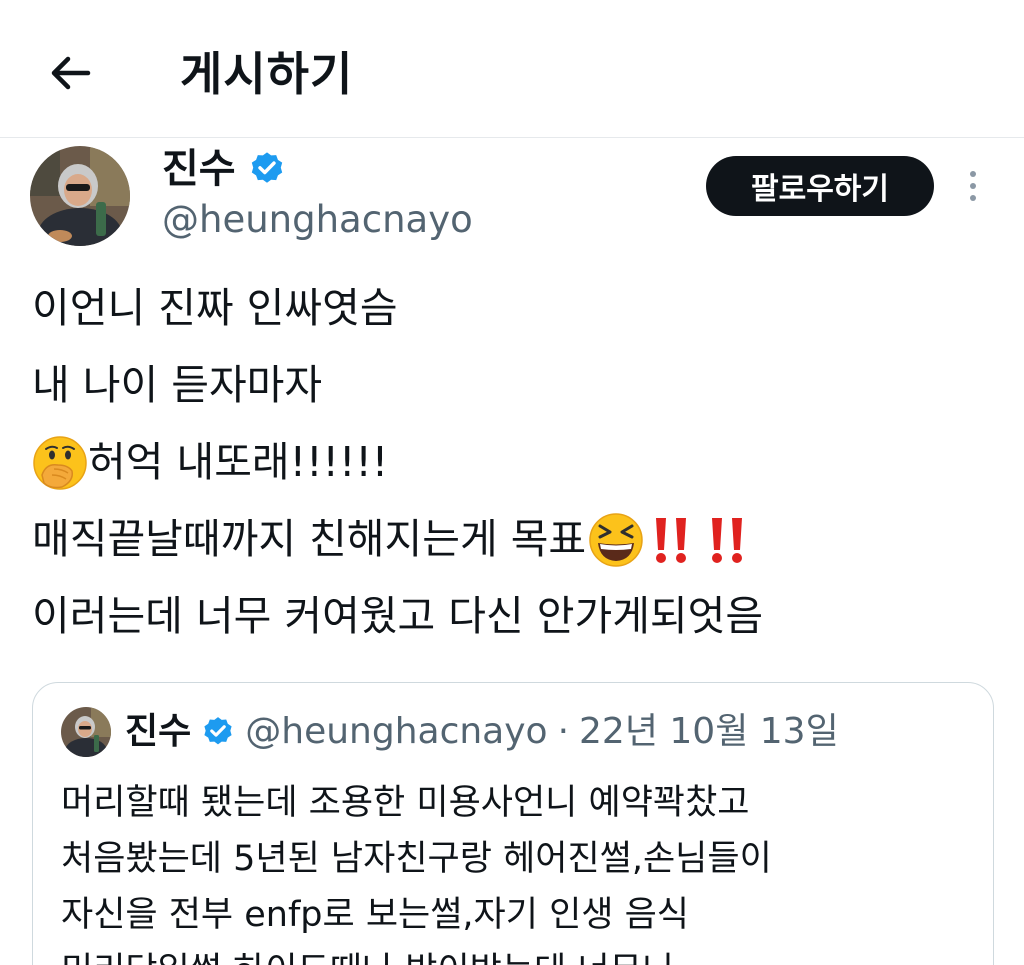 The width and height of the screenshot is (1024, 965). I want to click on quoted-header: 진수 @heunghacnayo · 22년 10월 13일, so click(482, 732).